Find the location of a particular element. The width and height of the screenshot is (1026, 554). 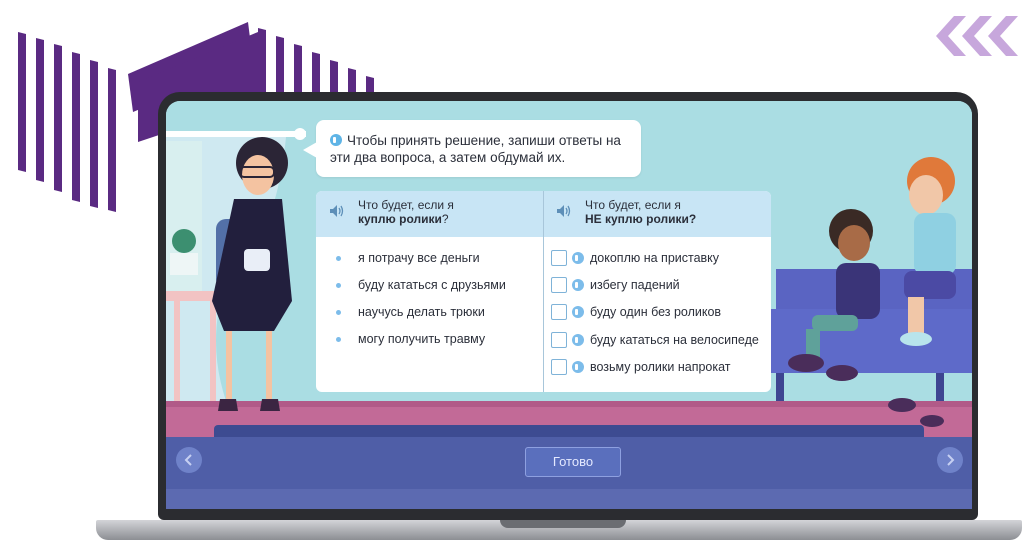

left-header-bold: куплю ролики is located at coordinates (400, 219).